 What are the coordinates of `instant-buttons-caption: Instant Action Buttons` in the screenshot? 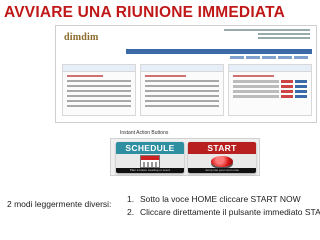 It's located at (144, 133).